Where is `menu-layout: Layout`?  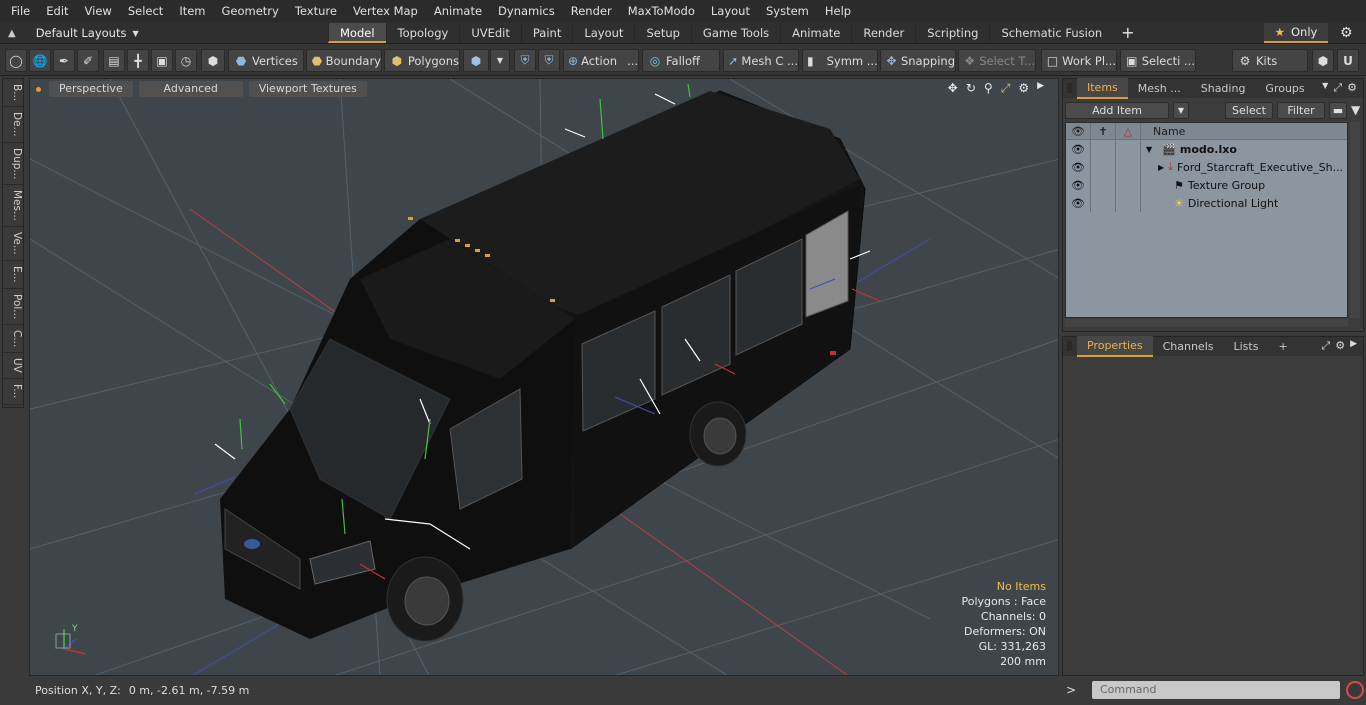 menu-layout: Layout is located at coordinates (730, 11).